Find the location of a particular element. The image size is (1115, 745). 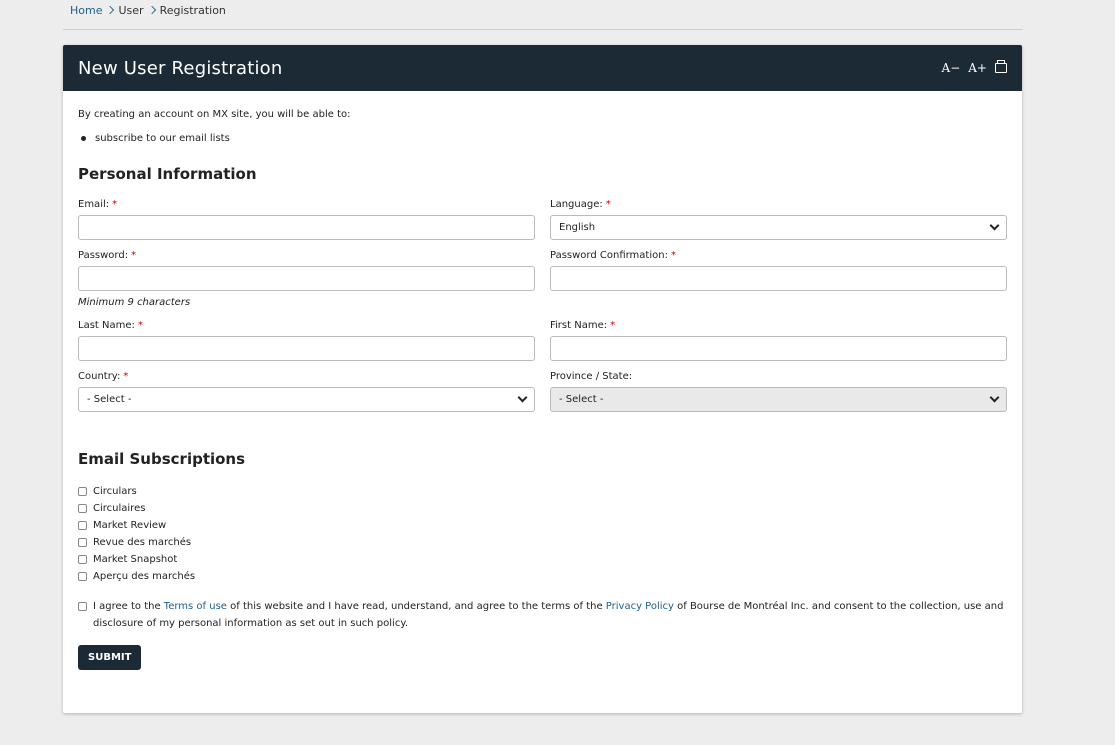

bullet-dot-icon is located at coordinates (83, 138).